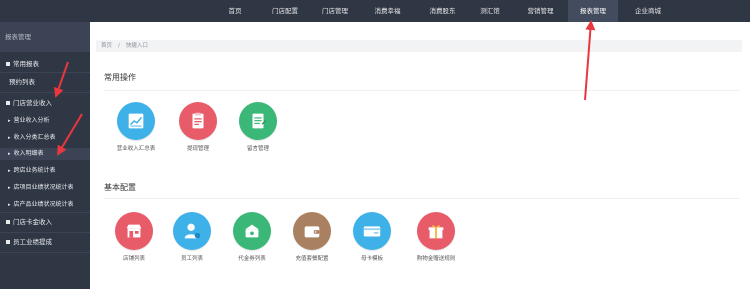  What do you see at coordinates (69, 134) in the screenshot?
I see `arrow-to-revenue-detail` at bounding box center [69, 134].